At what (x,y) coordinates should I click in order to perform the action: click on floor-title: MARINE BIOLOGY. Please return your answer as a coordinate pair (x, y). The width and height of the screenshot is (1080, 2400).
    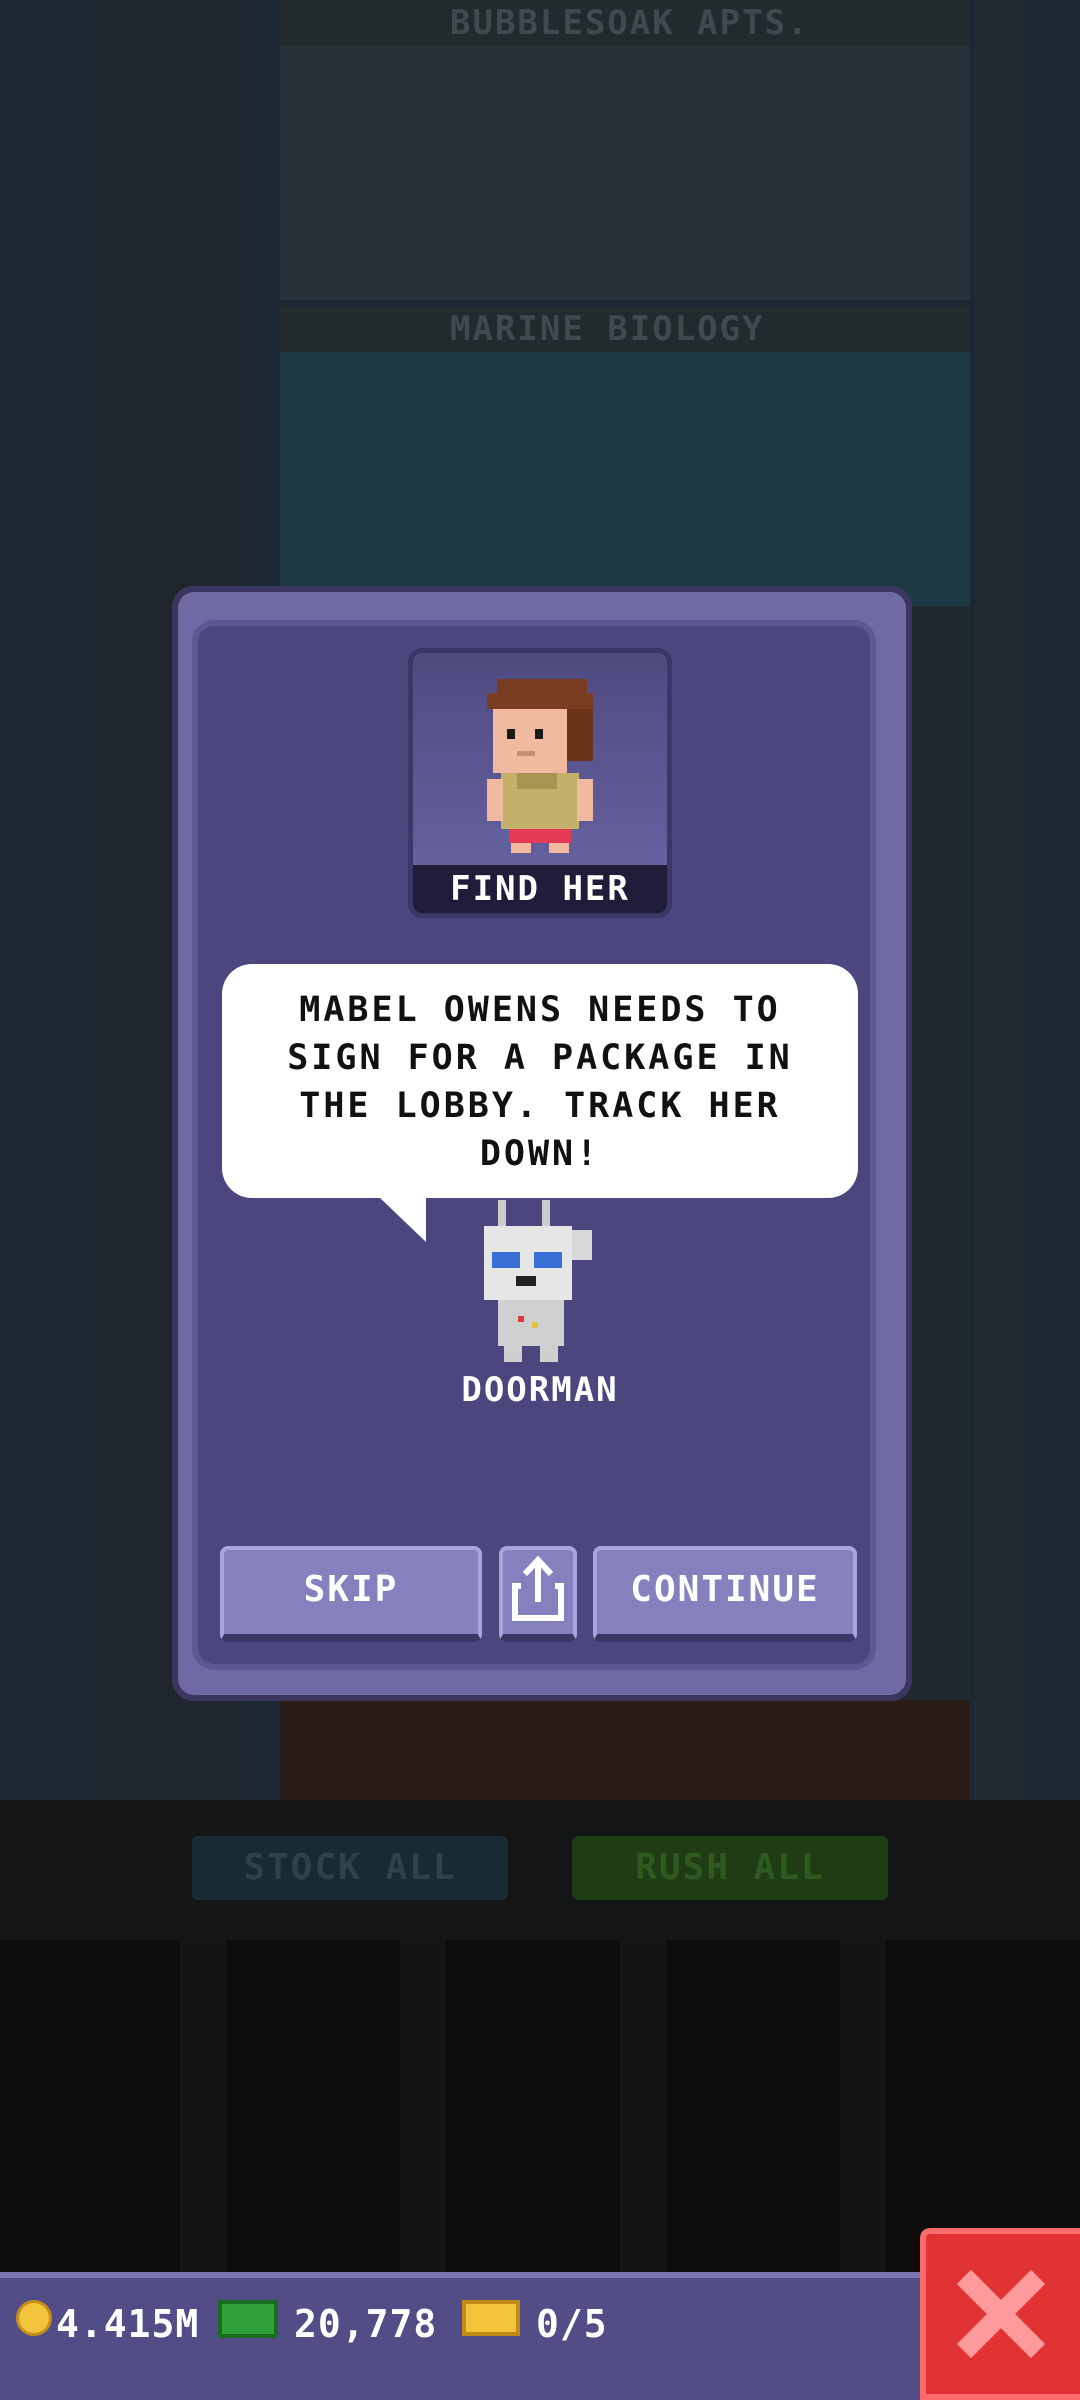
    Looking at the image, I should click on (625, 329).